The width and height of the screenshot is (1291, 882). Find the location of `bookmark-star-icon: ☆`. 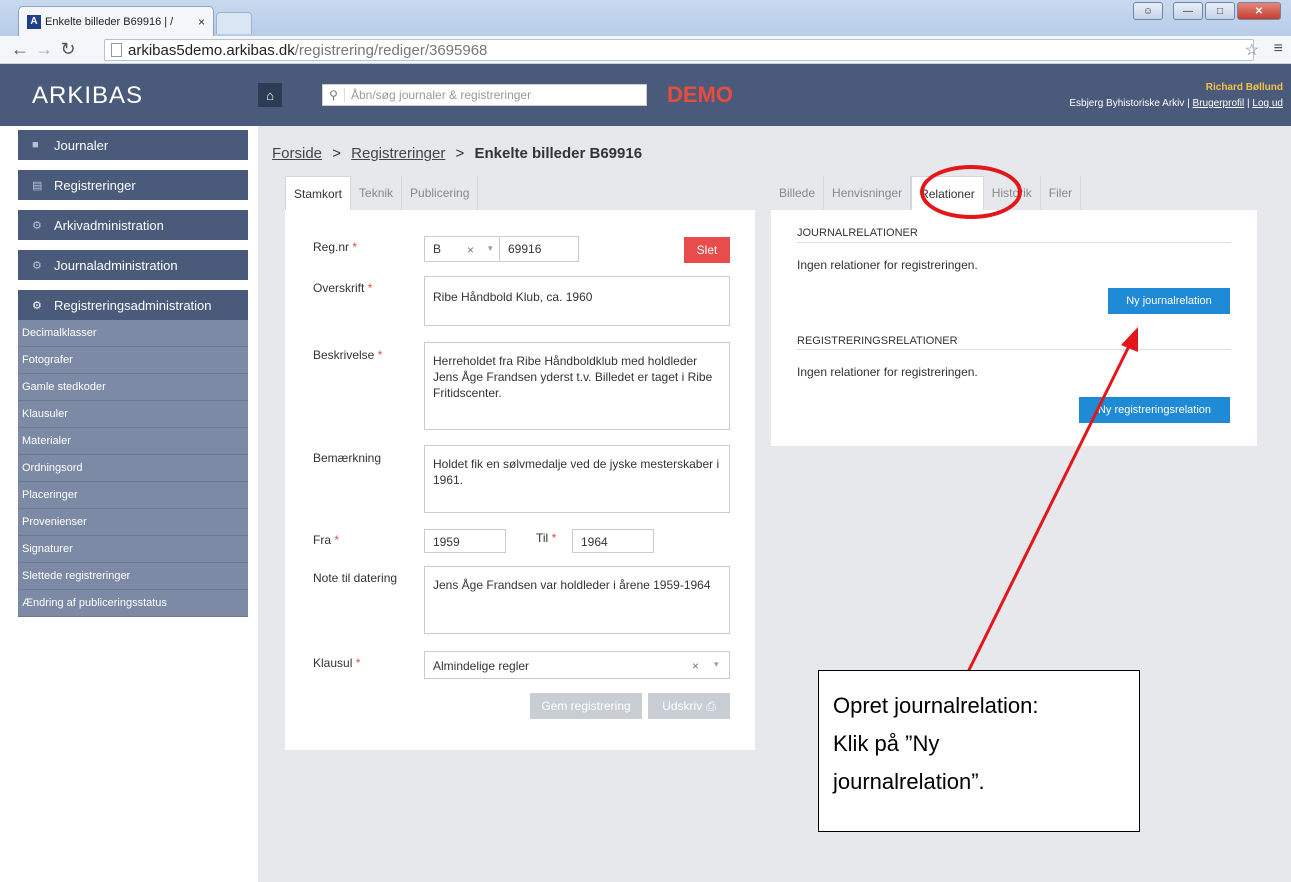

bookmark-star-icon: ☆ is located at coordinates (1252, 50).